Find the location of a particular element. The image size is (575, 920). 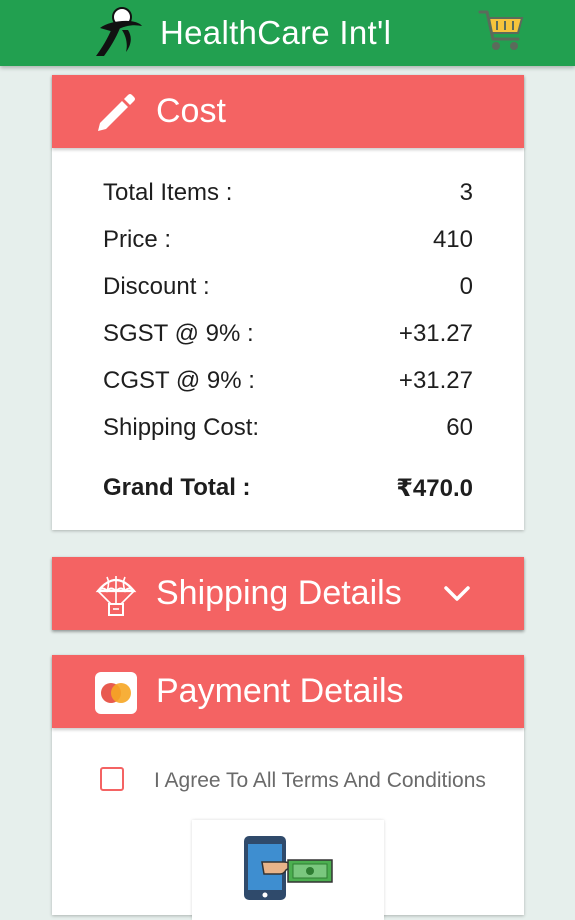

app-title: HealthCare Int'l is located at coordinates (276, 32).